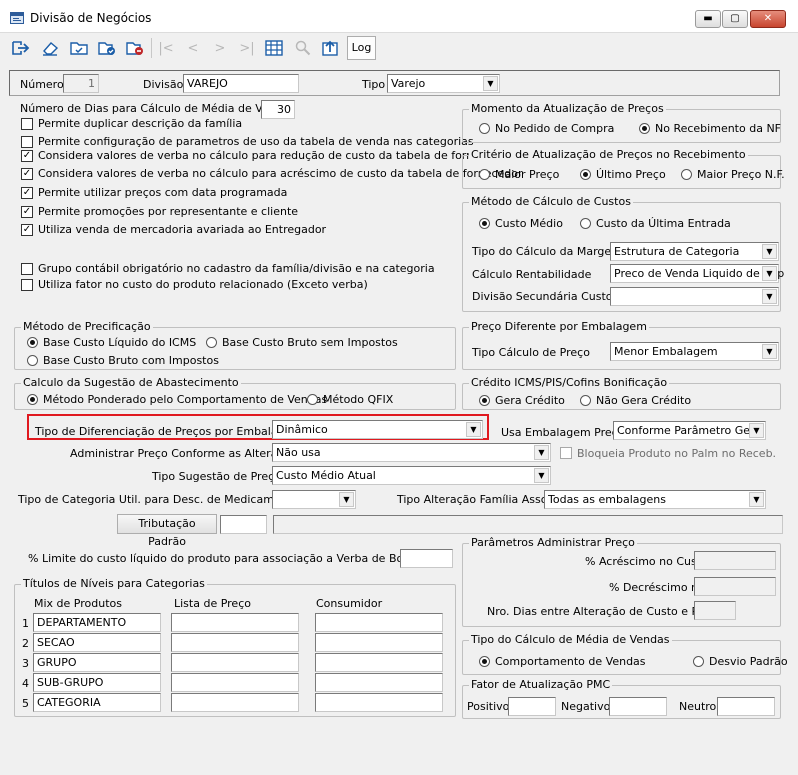 Image resolution: width=798 pixels, height=775 pixels. I want to click on positivo-field, so click(532, 706).